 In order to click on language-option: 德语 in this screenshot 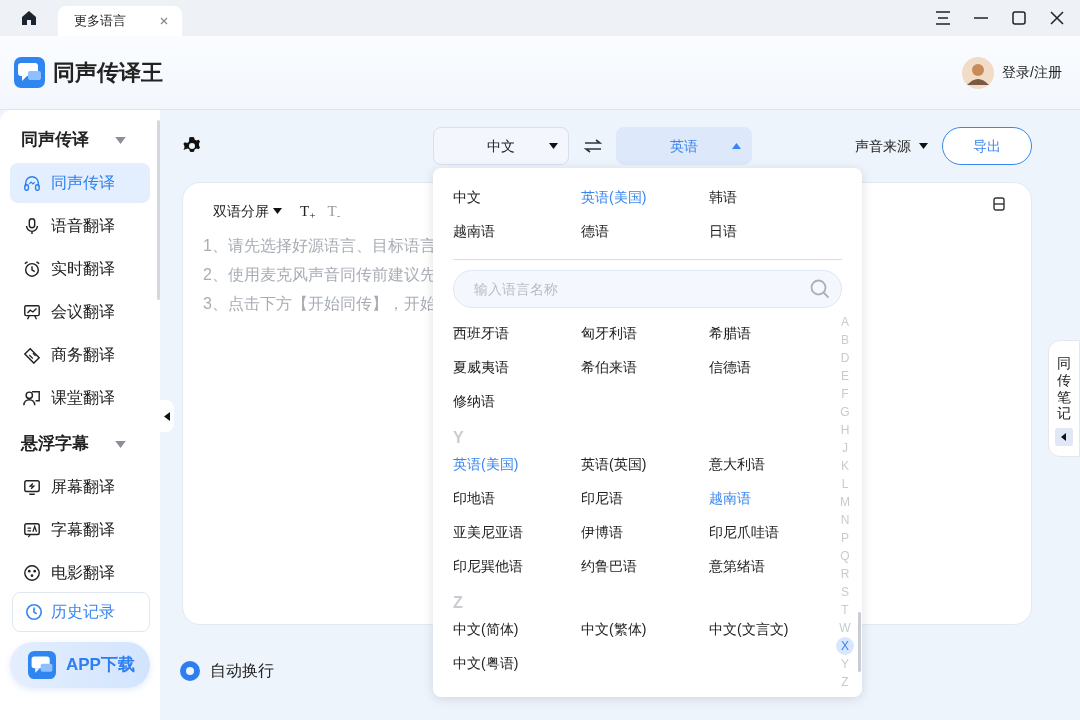, I will do `click(645, 231)`.